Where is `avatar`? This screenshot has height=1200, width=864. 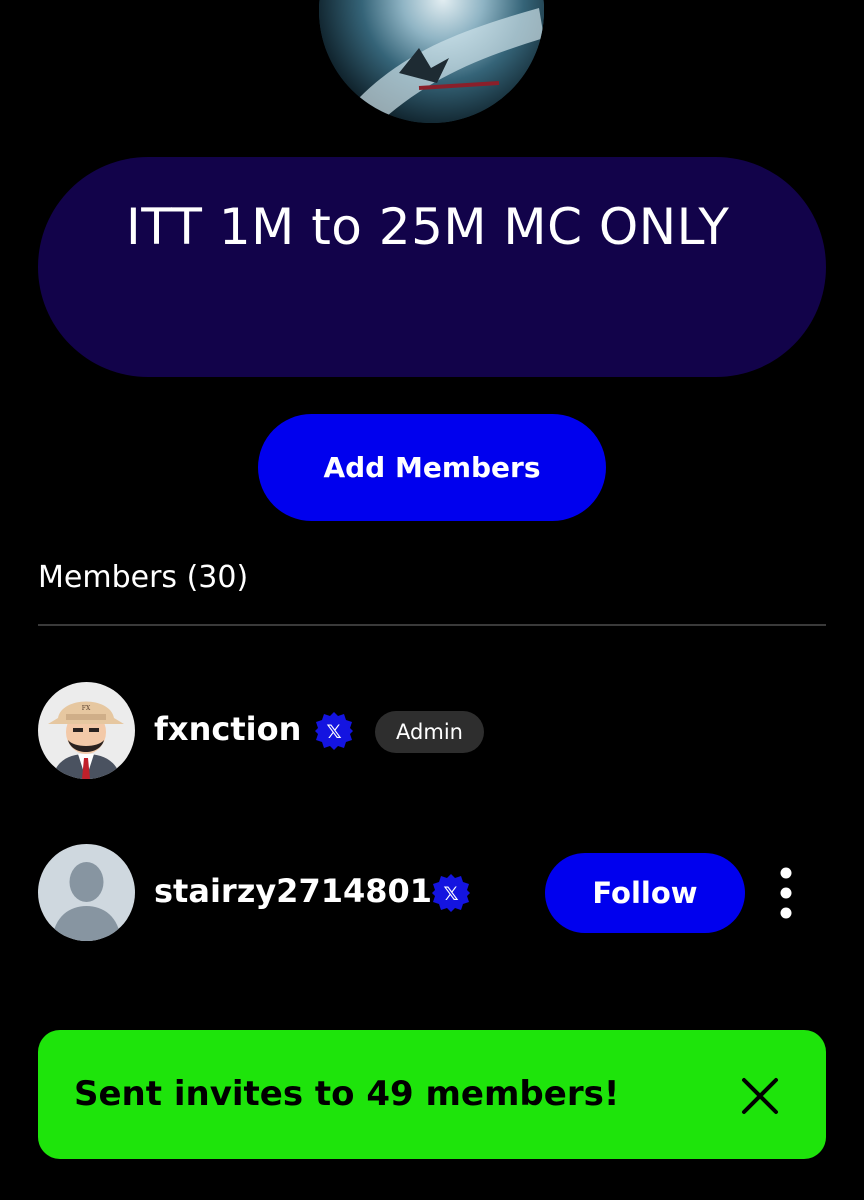 avatar is located at coordinates (86, 892).